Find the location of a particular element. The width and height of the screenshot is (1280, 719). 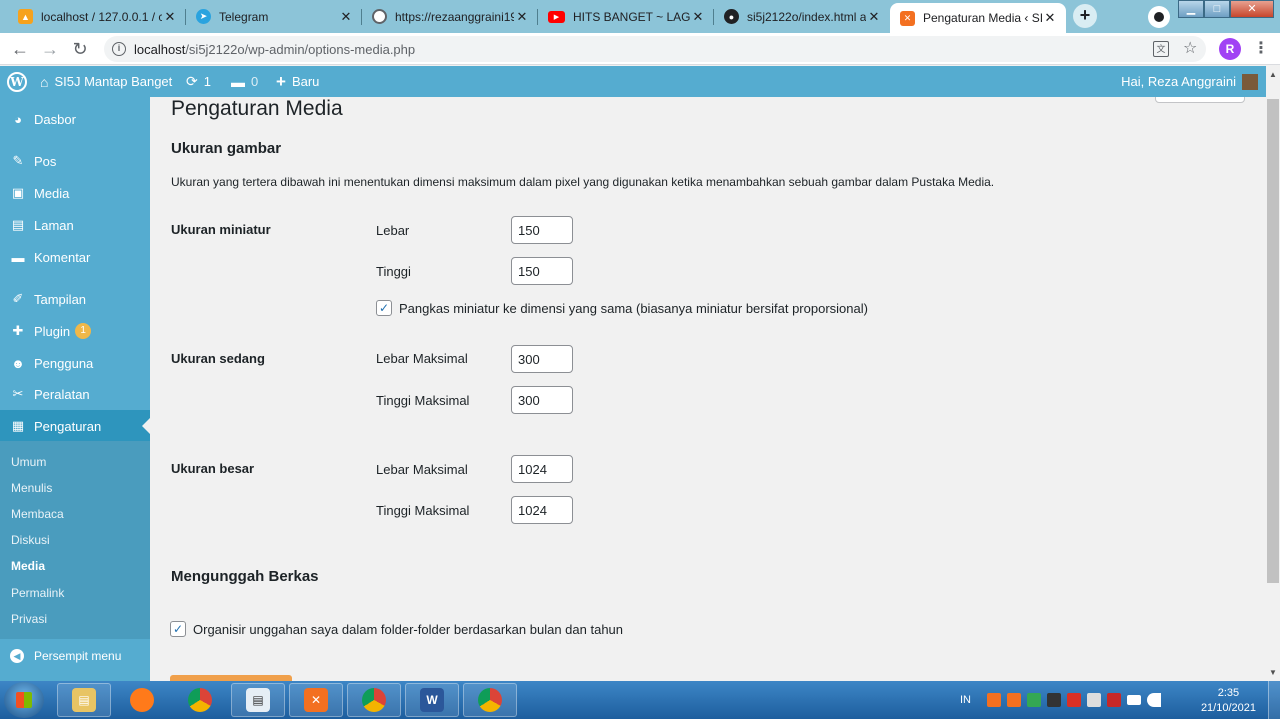

submenu-diskusi: Diskusi is located at coordinates (30, 540).